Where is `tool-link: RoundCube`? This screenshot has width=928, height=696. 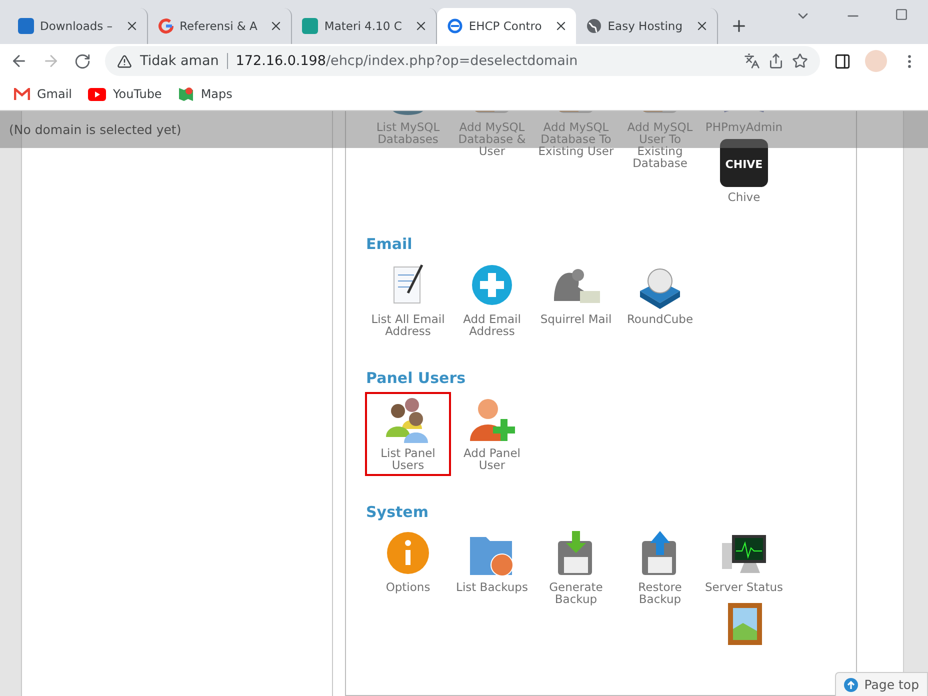
tool-link: RoundCube is located at coordinates (660, 294).